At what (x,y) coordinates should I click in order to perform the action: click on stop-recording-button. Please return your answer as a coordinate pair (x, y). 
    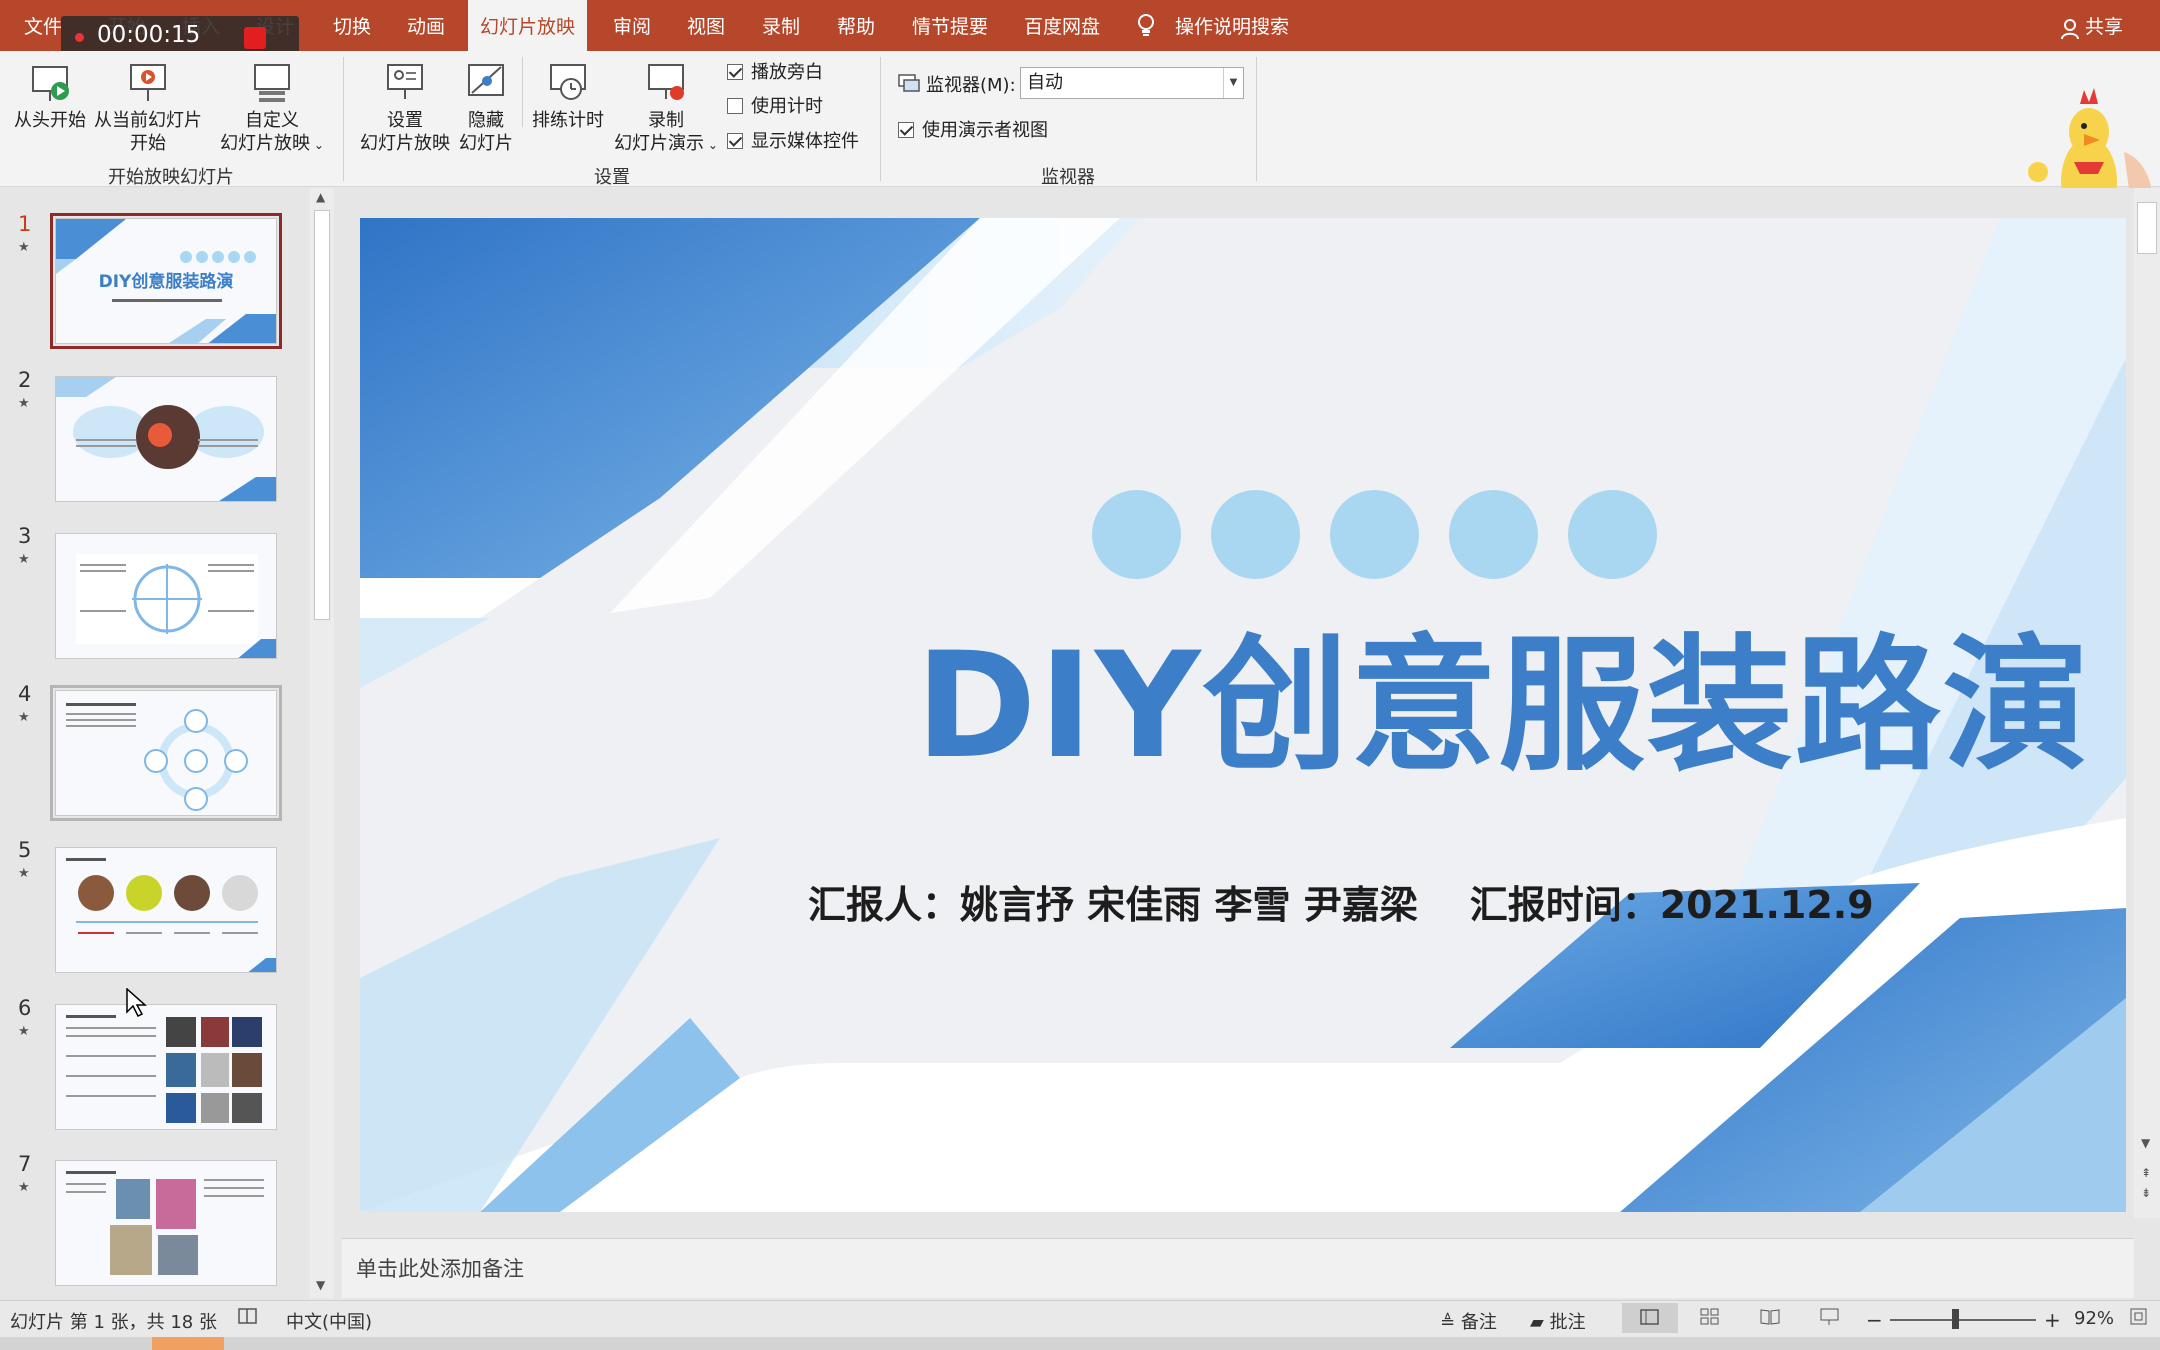
    Looking at the image, I should click on (255, 38).